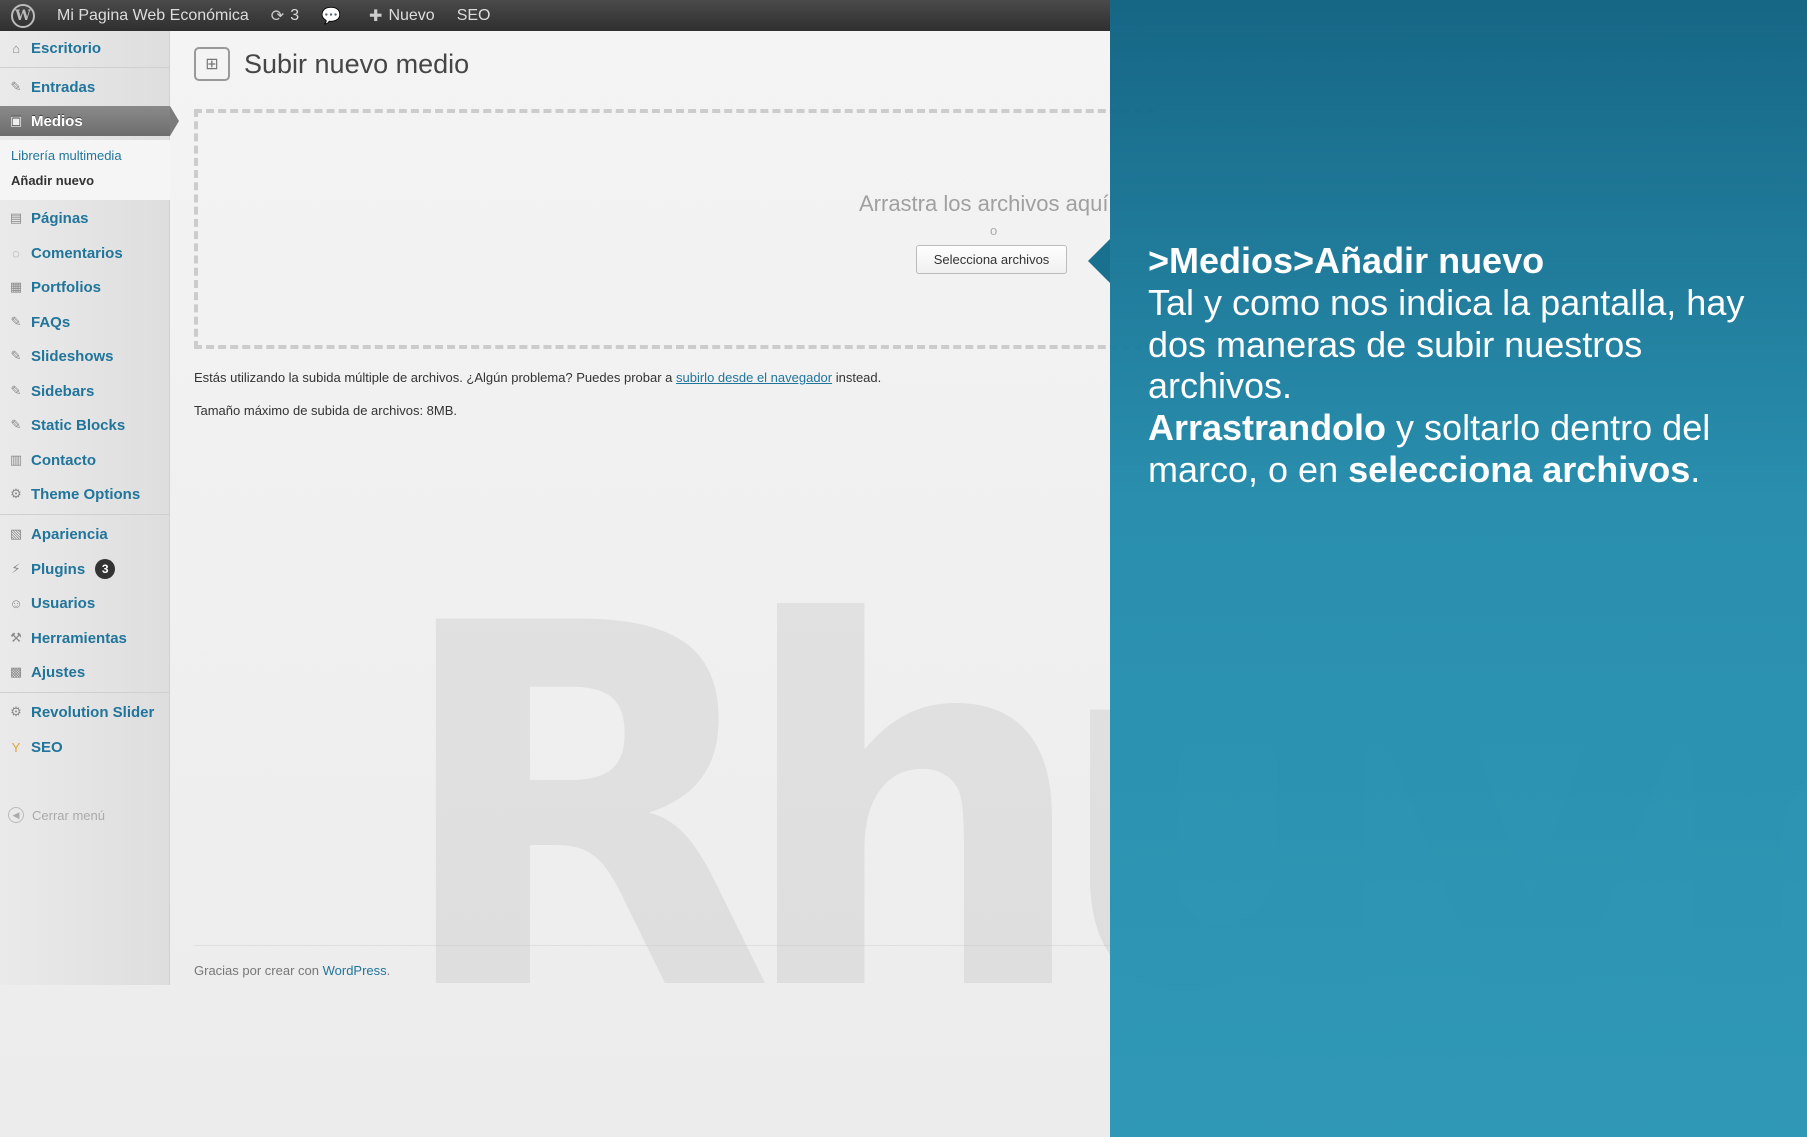 Image resolution: width=1807 pixels, height=1137 pixels. Describe the element at coordinates (66, 287) in the screenshot. I see `sidebar-item-label: Portfolios` at that location.